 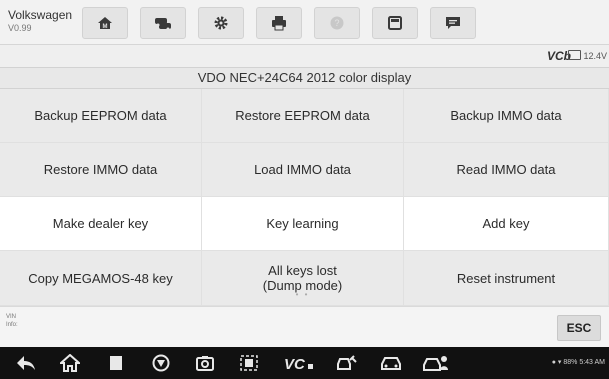 I want to click on home-icon: M, so click(x=105, y=23).